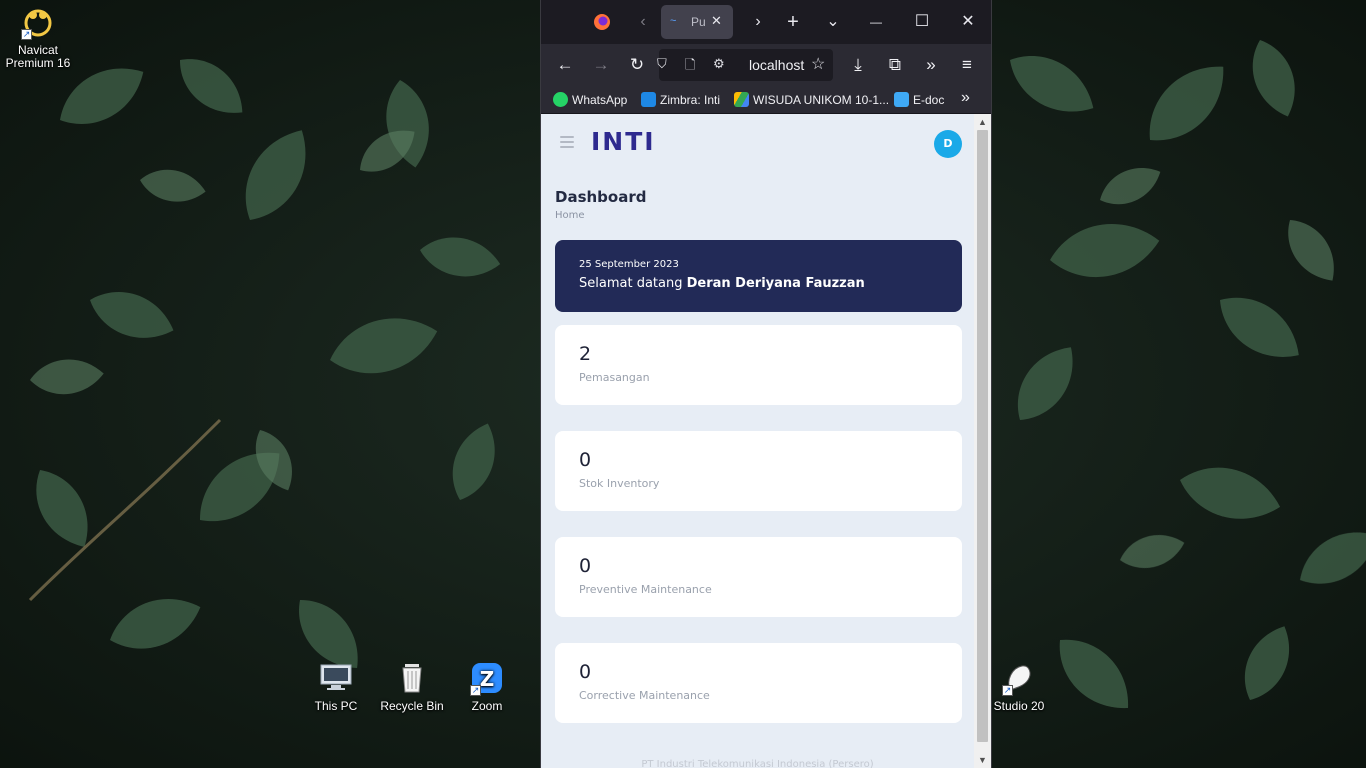  I want to click on inti-logo: INTI, so click(623, 141).